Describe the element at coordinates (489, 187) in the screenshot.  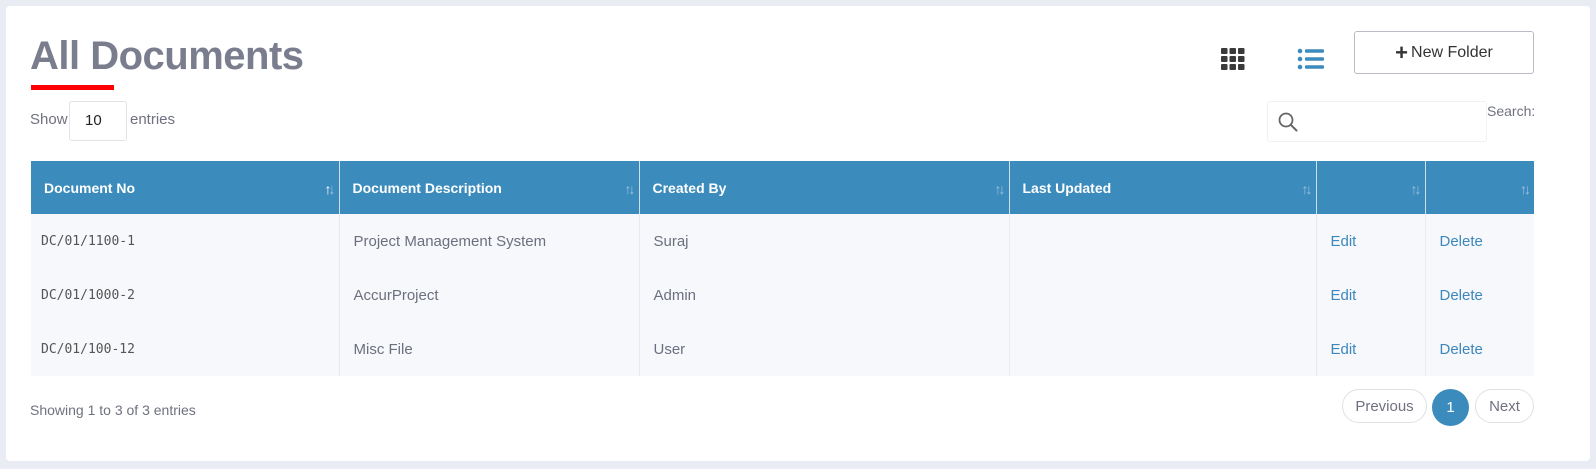
I see `column-header-document-description: Document Description ↑↓` at that location.